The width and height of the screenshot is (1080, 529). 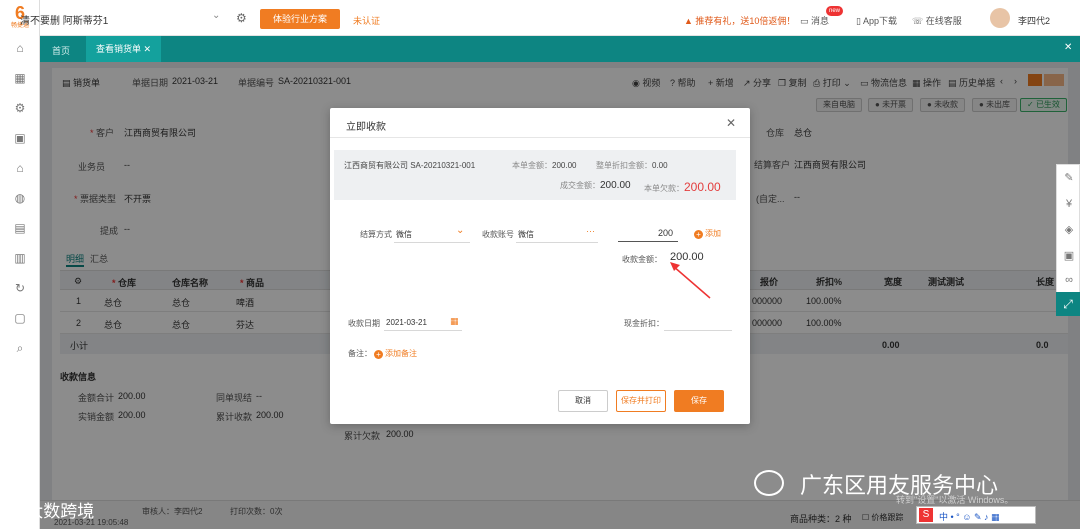 What do you see at coordinates (937, 20) in the screenshot?
I see `online-service-link: ☏ 在线客服` at bounding box center [937, 20].